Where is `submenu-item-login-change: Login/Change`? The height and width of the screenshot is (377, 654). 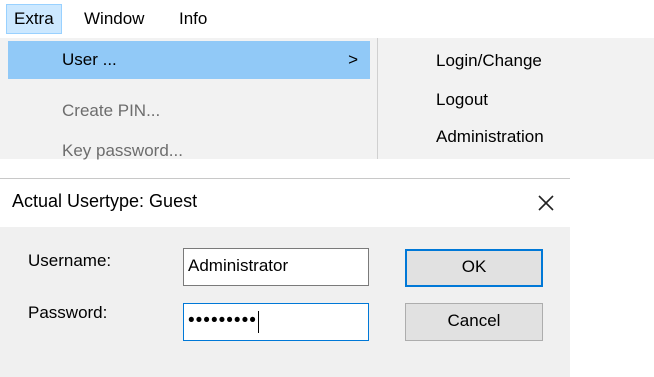 submenu-item-login-change: Login/Change is located at coordinates (516, 61).